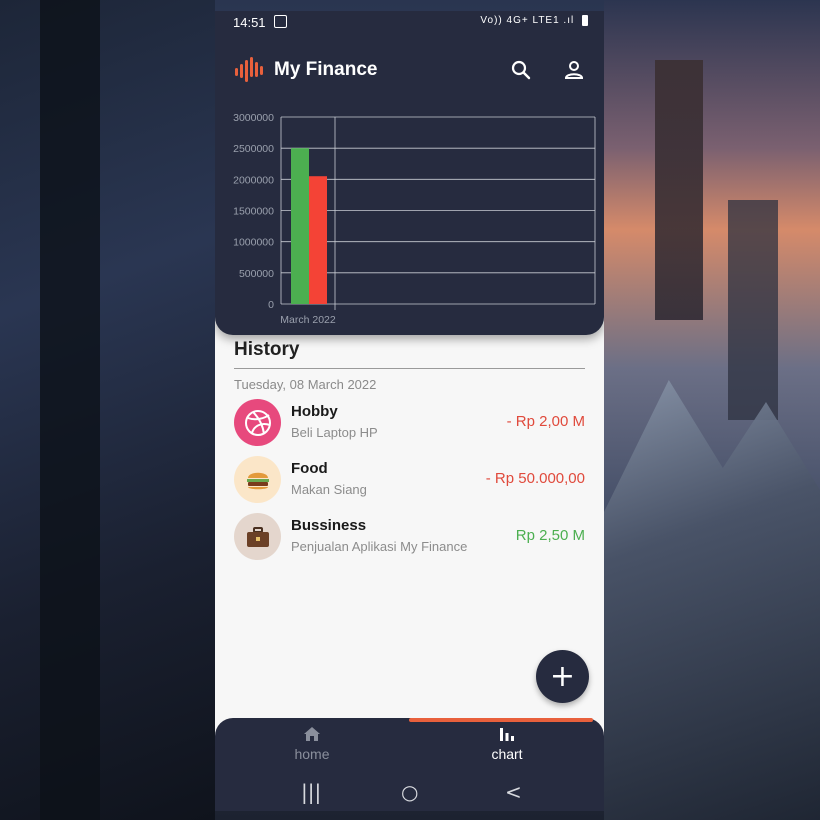 This screenshot has height=820, width=820. What do you see at coordinates (309, 468) in the screenshot?
I see `item-name: Food` at bounding box center [309, 468].